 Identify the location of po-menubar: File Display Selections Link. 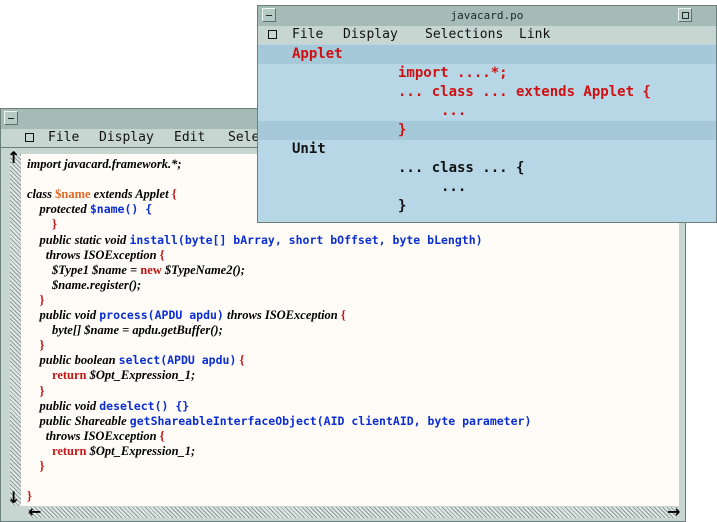
(487, 35).